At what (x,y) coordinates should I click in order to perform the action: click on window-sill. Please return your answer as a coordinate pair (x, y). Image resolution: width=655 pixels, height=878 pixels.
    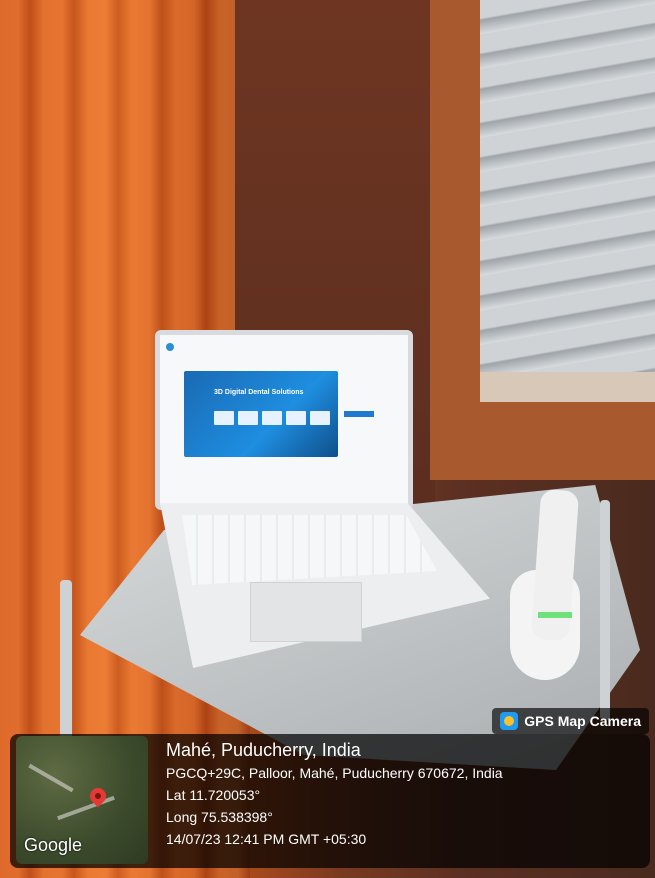
    Looking at the image, I should click on (567, 387).